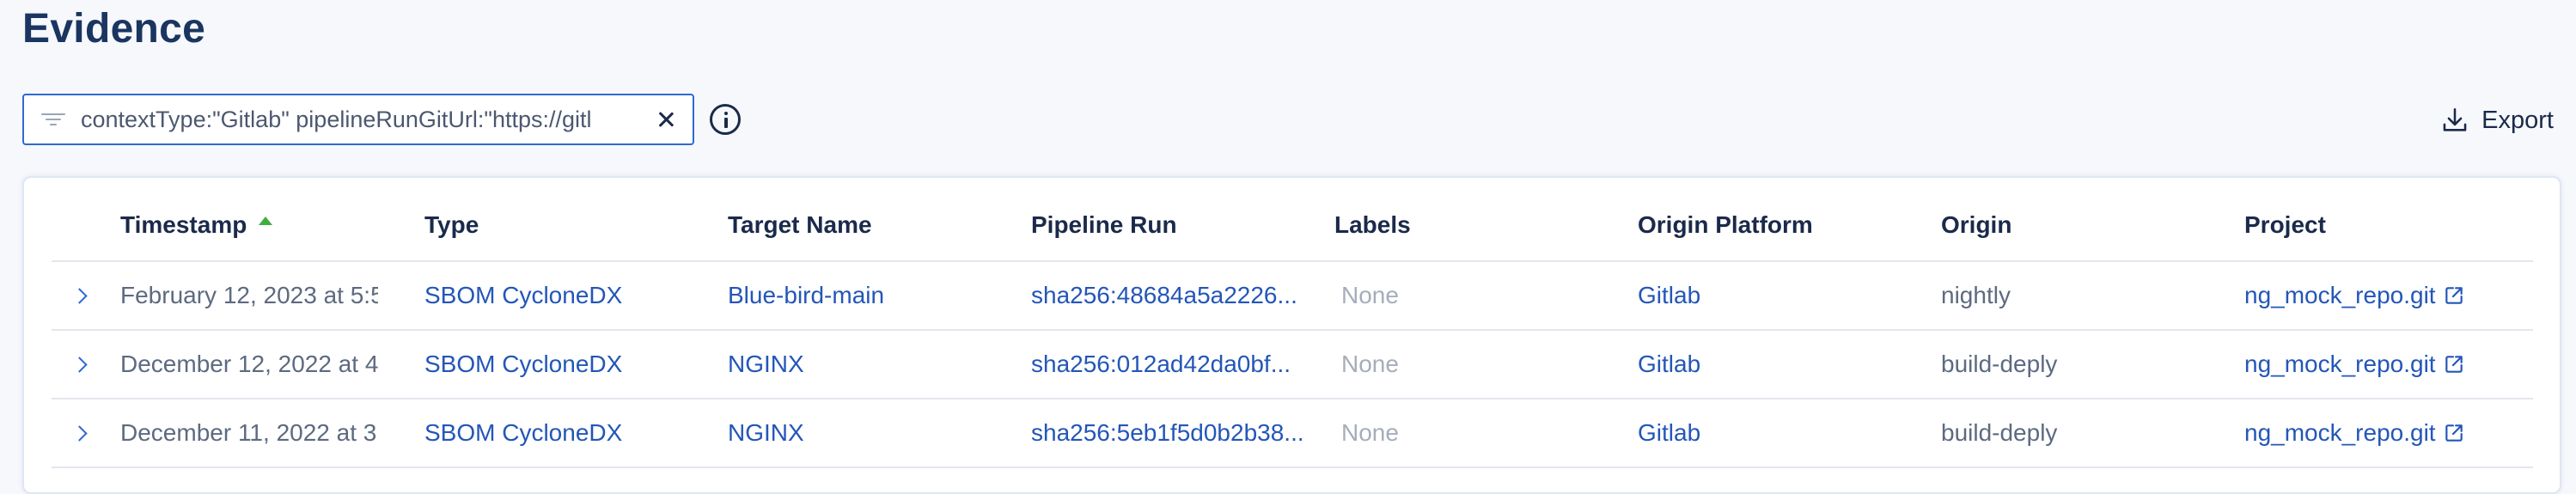 This screenshot has height=494, width=2576. What do you see at coordinates (53, 119) in the screenshot?
I see `filter-lines-icon` at bounding box center [53, 119].